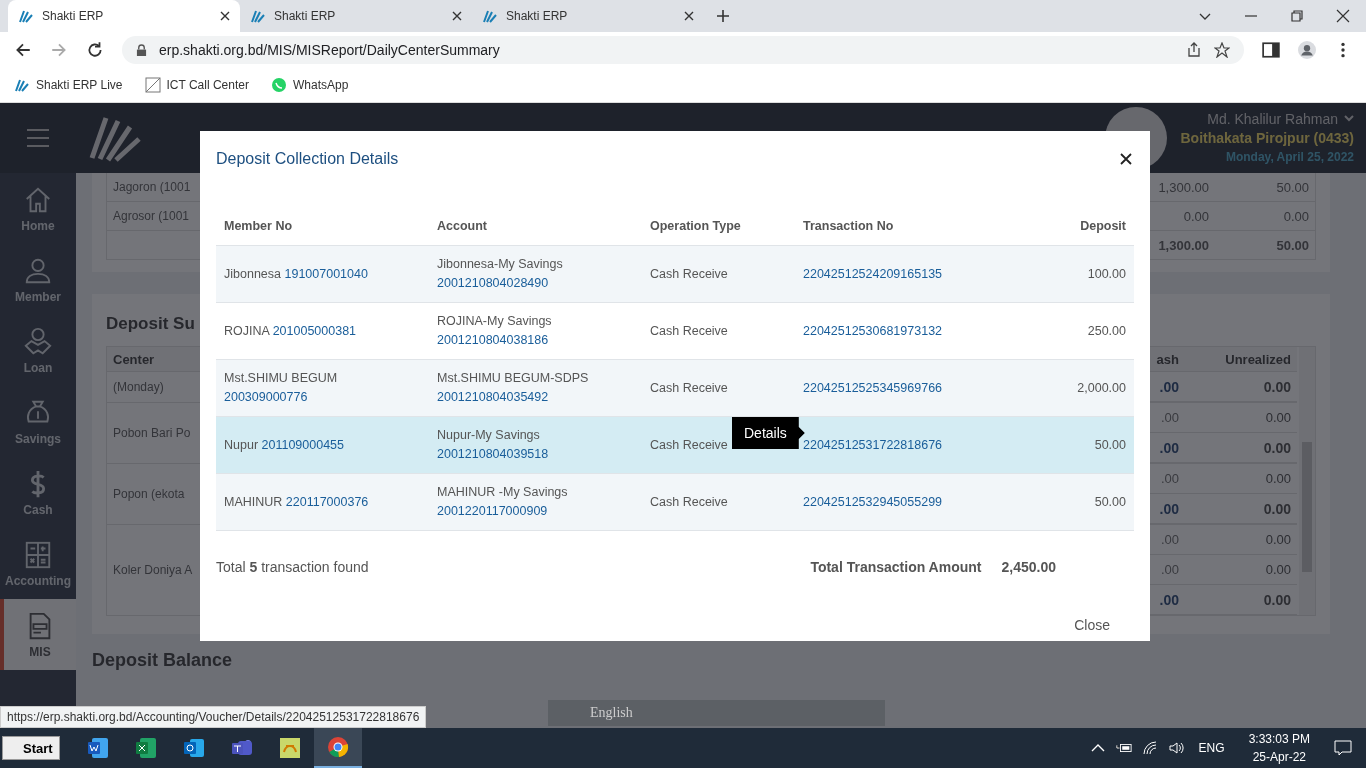 The width and height of the screenshot is (1366, 768). Describe the element at coordinates (1222, 50) in the screenshot. I see `star-icon` at that location.